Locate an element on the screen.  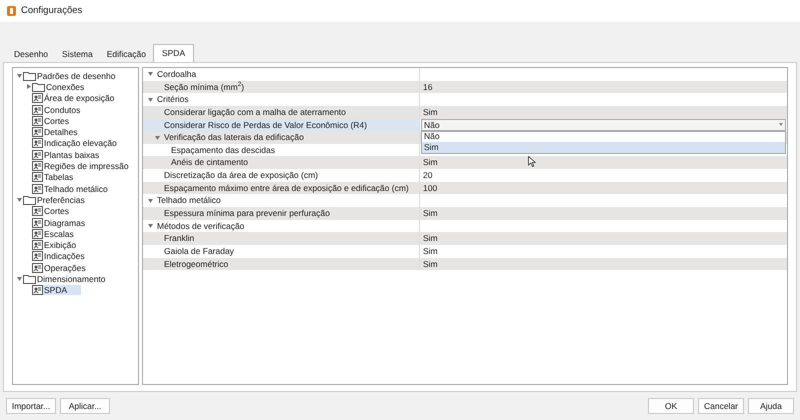
tree-item: Diagramas is located at coordinates (64, 223).